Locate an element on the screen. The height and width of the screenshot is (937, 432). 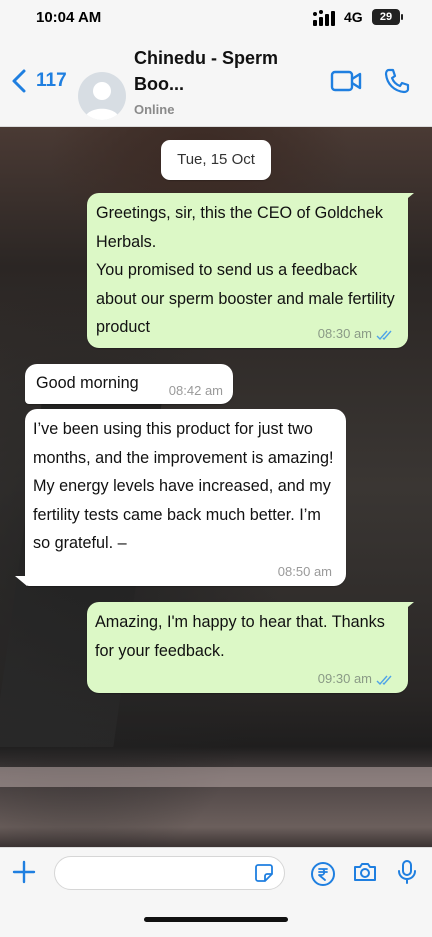
video-call-icon is located at coordinates (346, 81).